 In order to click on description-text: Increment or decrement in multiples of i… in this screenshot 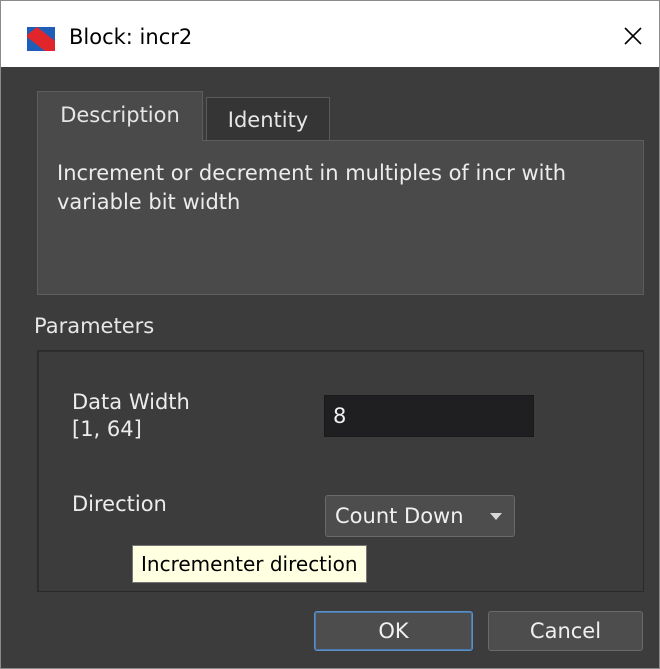, I will do `click(312, 187)`.